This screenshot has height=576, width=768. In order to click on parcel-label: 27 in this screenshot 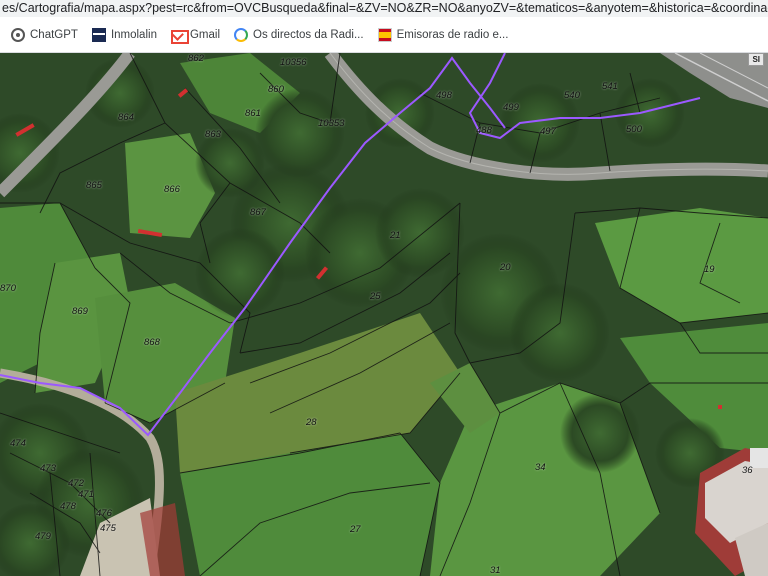, I will do `click(355, 529)`.